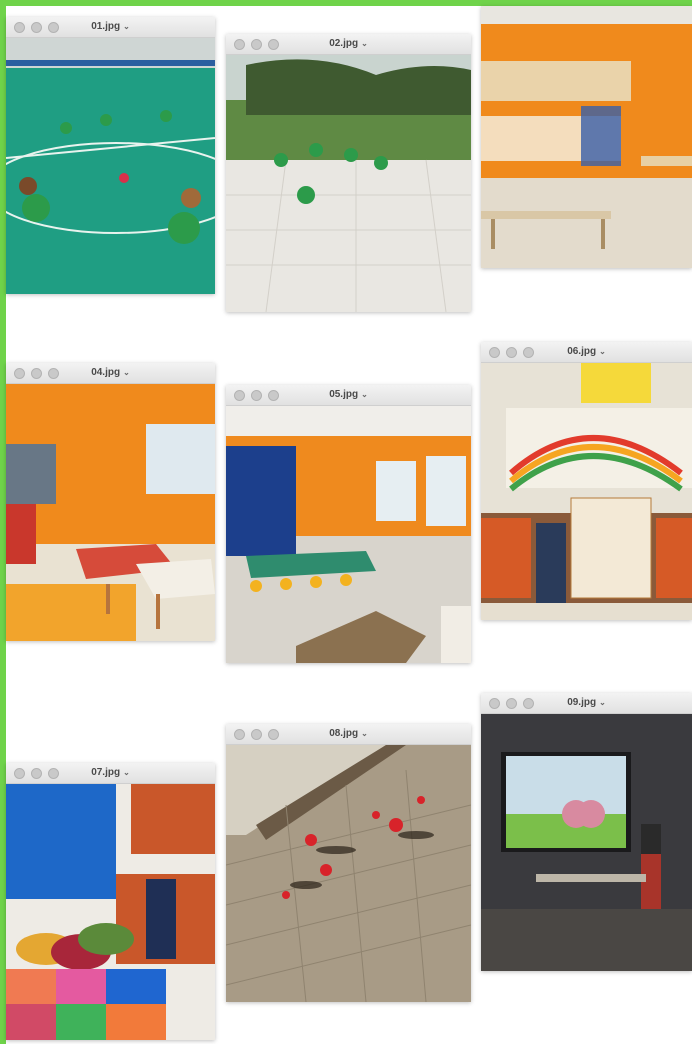 This screenshot has height=1044, width=692. I want to click on photo-courtyard-children, so click(348, 183).